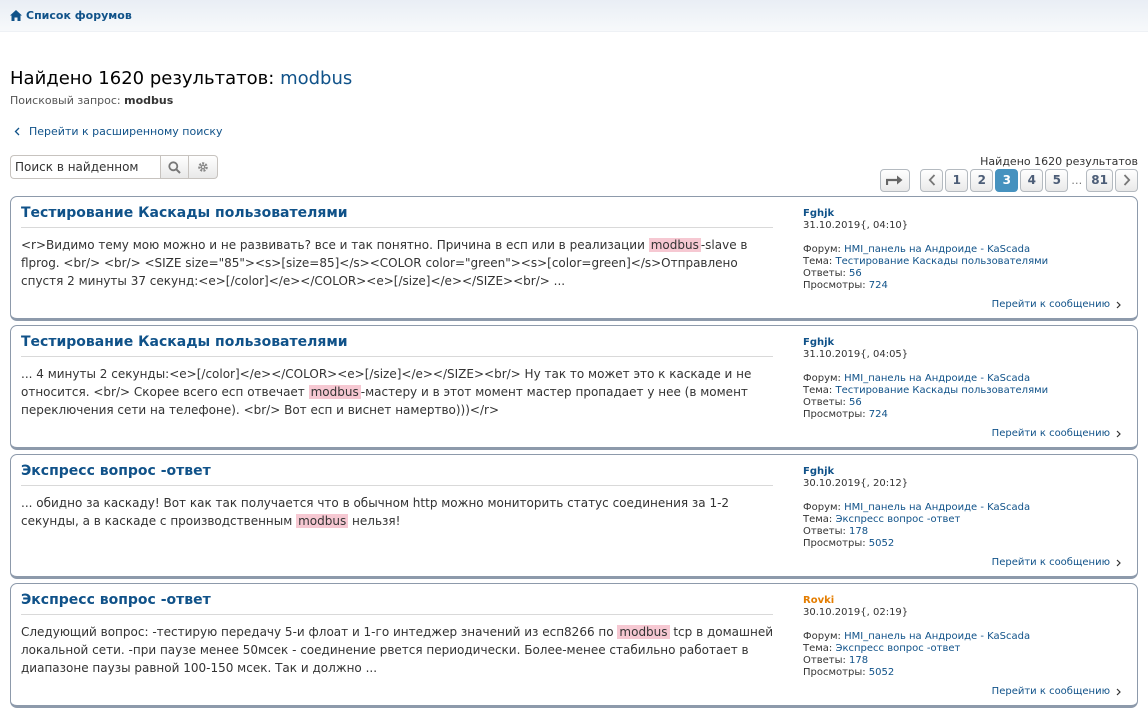  I want to click on search-in-results, so click(114, 167).